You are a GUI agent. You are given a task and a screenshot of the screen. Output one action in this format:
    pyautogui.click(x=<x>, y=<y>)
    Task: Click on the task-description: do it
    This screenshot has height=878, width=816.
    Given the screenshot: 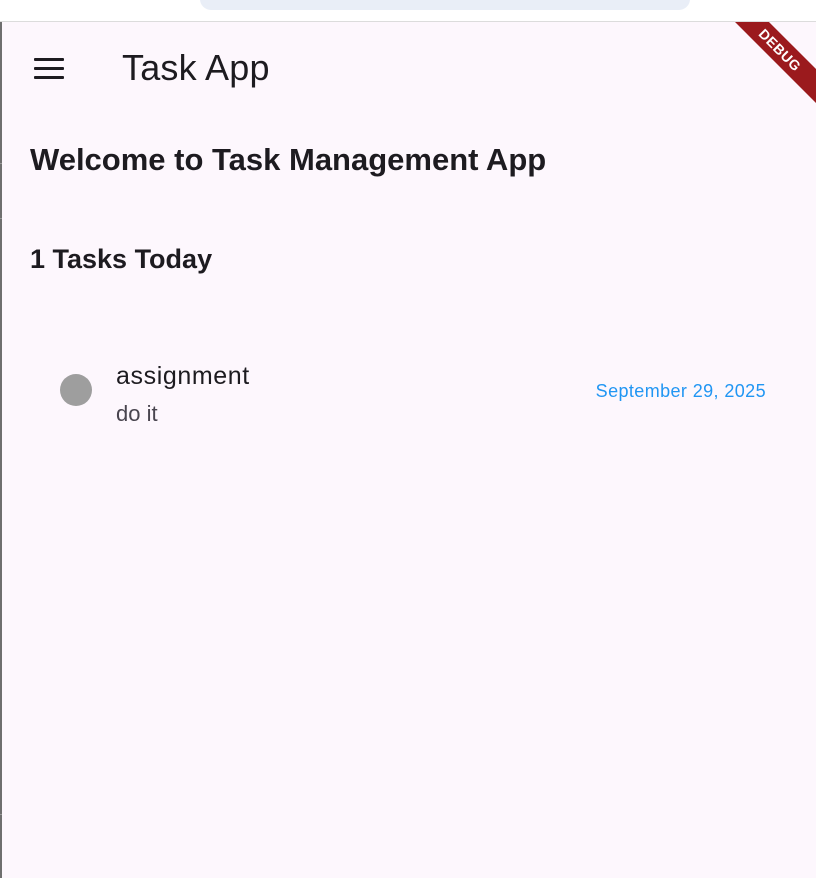 What is the action you would take?
    pyautogui.click(x=137, y=413)
    